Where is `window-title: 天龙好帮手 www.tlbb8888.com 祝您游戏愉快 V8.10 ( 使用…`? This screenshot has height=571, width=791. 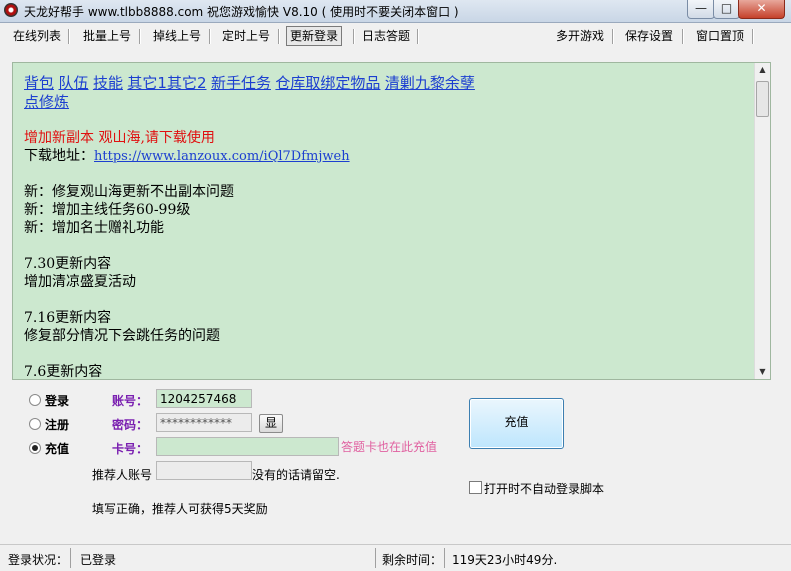 window-title: 天龙好帮手 www.tlbb8888.com 祝您游戏愉快 V8.10 ( 使用… is located at coordinates (241, 12).